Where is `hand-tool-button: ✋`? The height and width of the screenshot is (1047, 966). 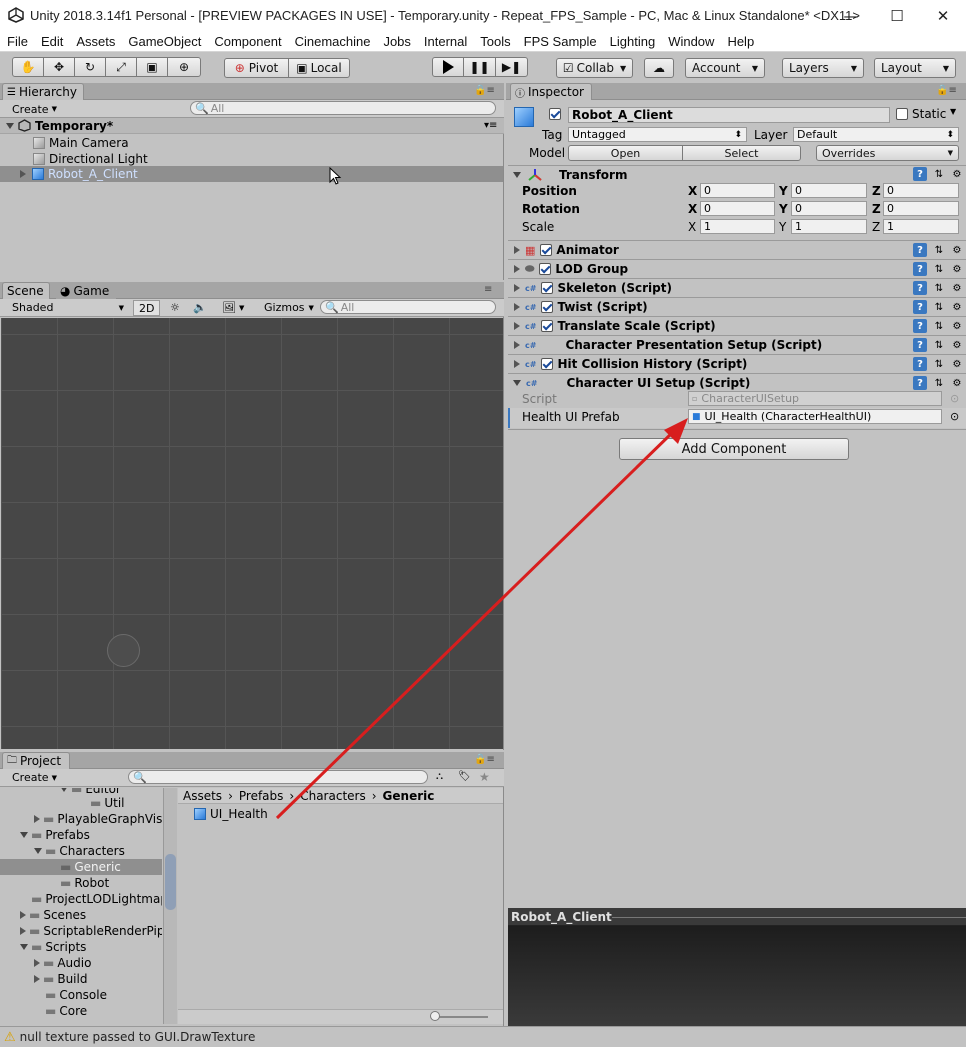 hand-tool-button: ✋ is located at coordinates (28, 67).